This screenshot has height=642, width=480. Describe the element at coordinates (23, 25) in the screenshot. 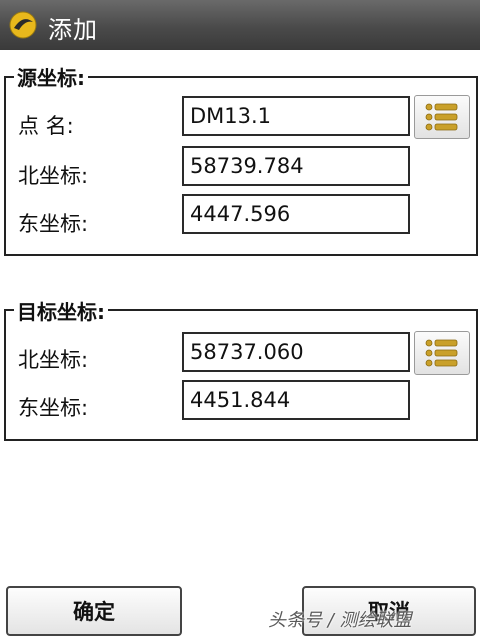

I see `app-logo-icon` at that location.